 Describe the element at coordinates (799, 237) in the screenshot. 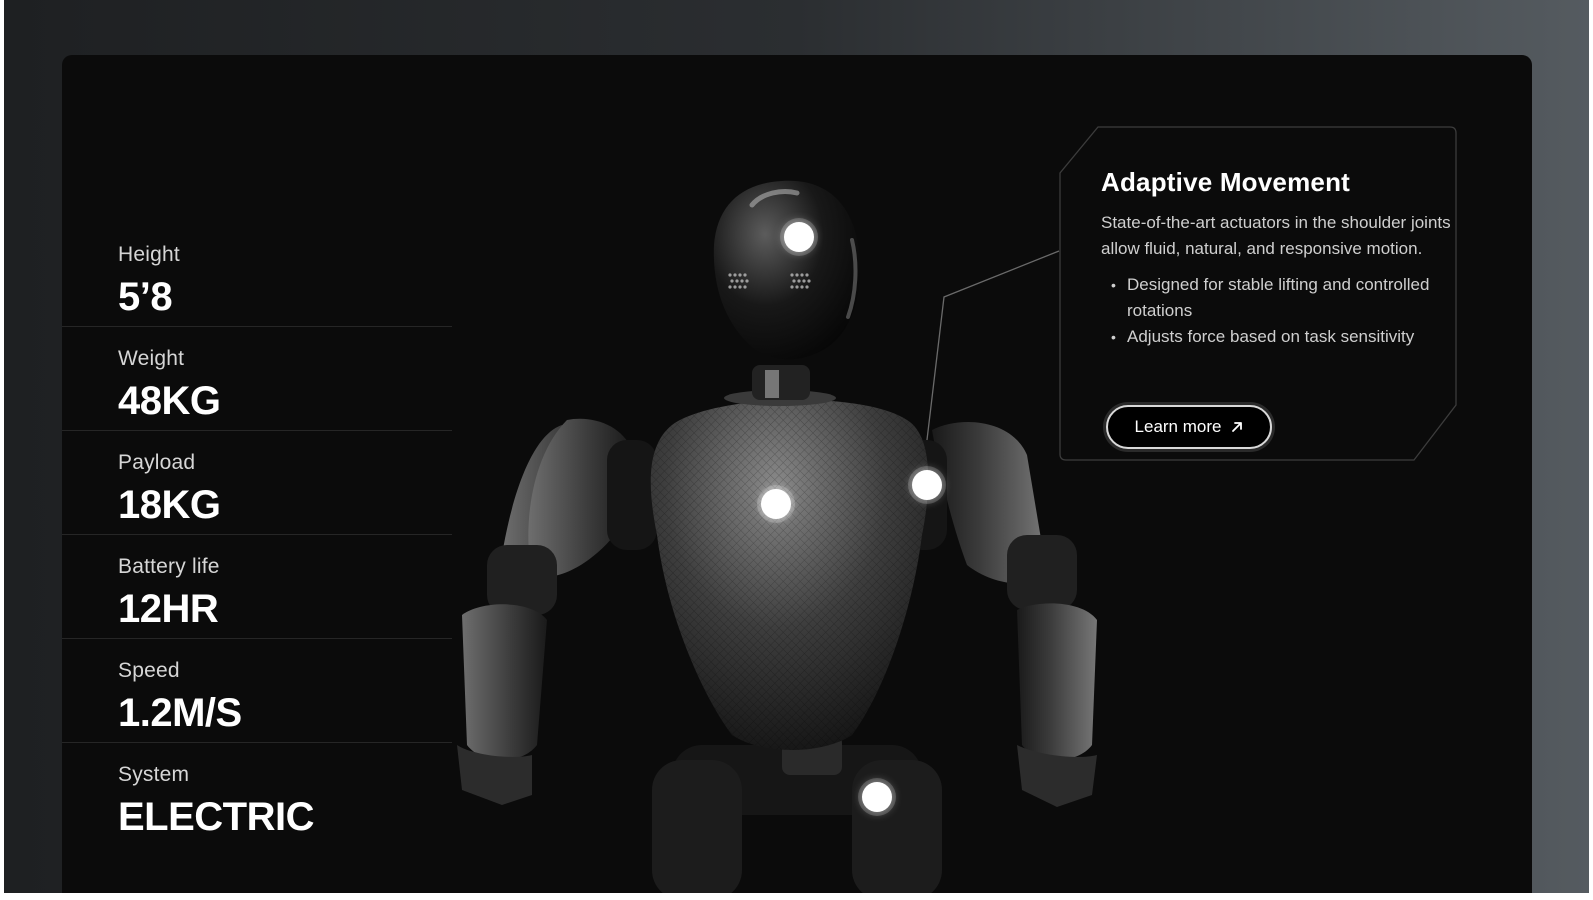

I see `head-hotspot` at that location.